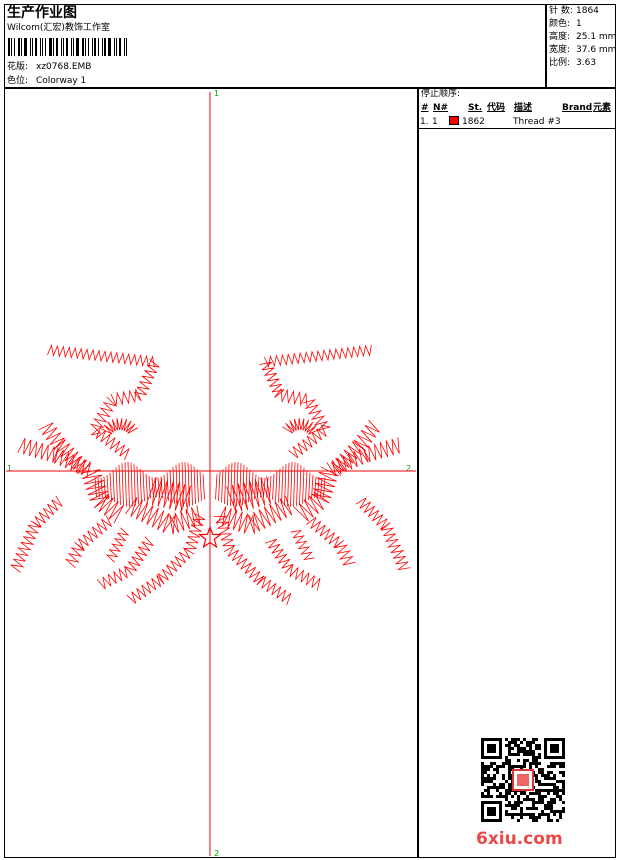  I want to click on col-st: St., so click(475, 108).